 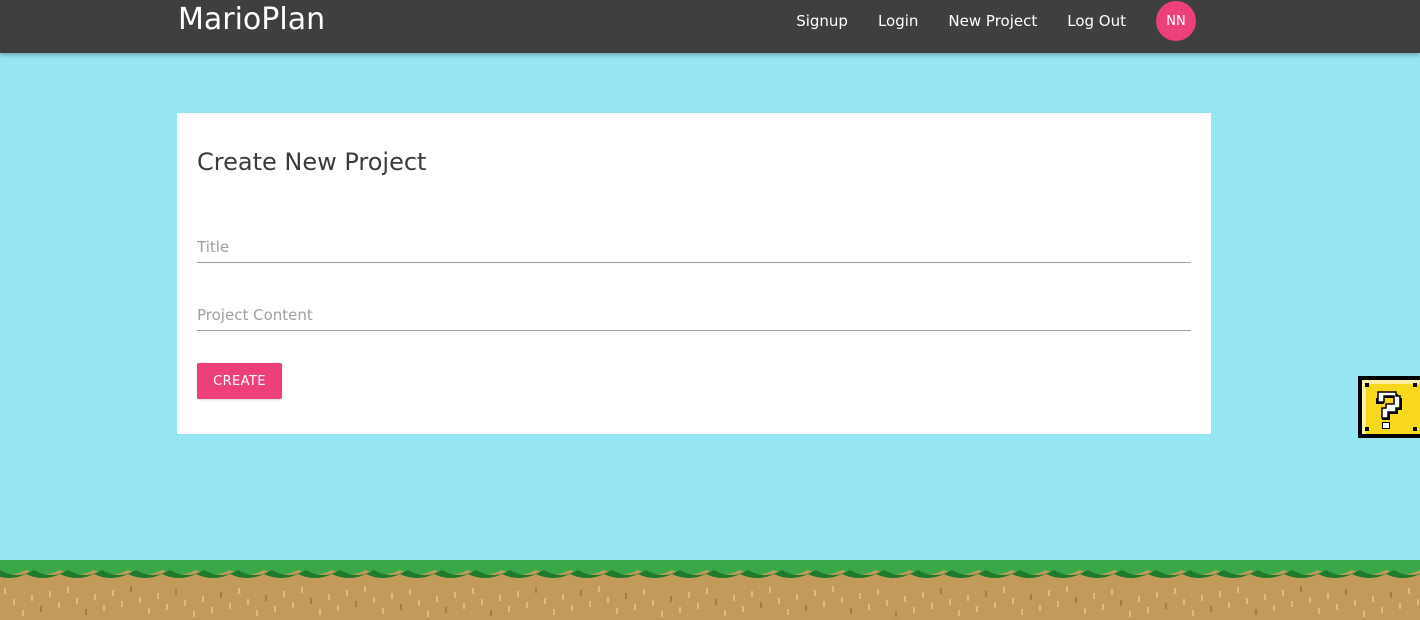 What do you see at coordinates (251, 20) in the screenshot?
I see `brand-logo: MarioPlan` at bounding box center [251, 20].